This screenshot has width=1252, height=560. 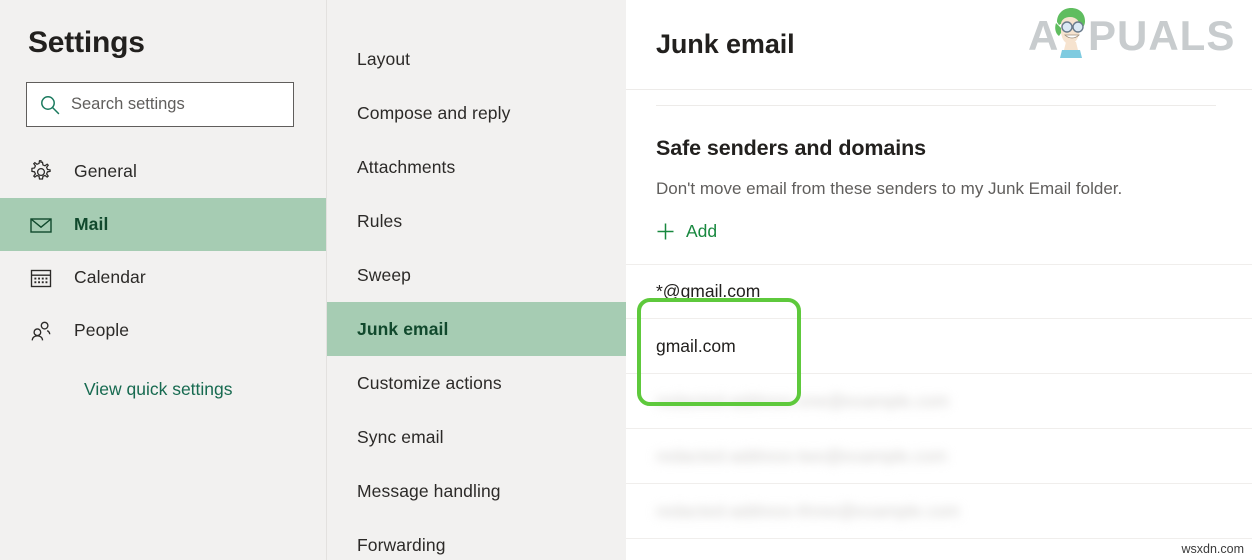 I want to click on subnav-item-customize-actions: Customize actions, so click(x=476, y=383).